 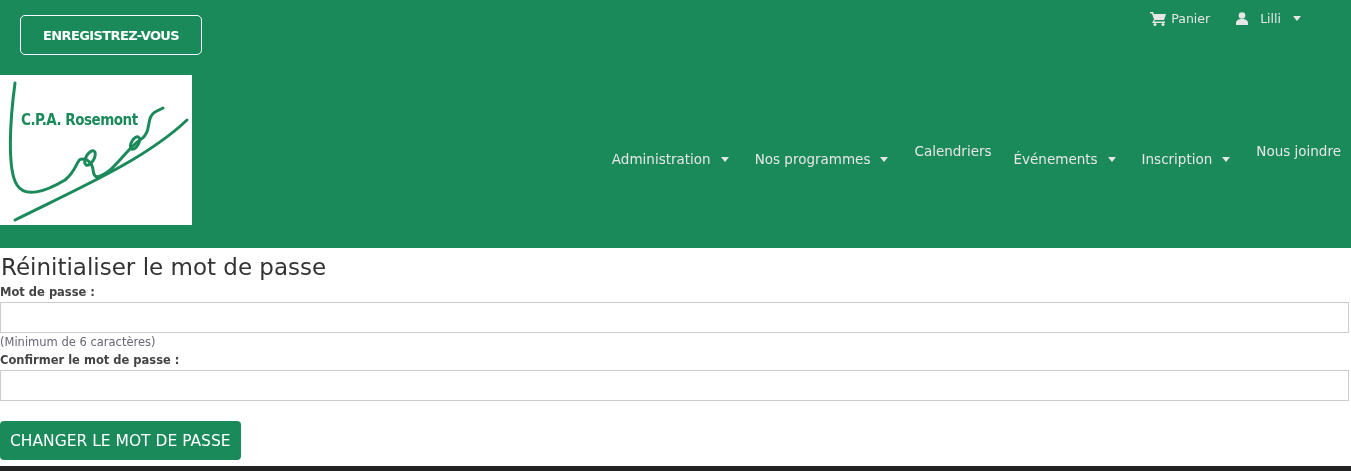 I want to click on nav-menu-item: Administration, so click(x=672, y=159).